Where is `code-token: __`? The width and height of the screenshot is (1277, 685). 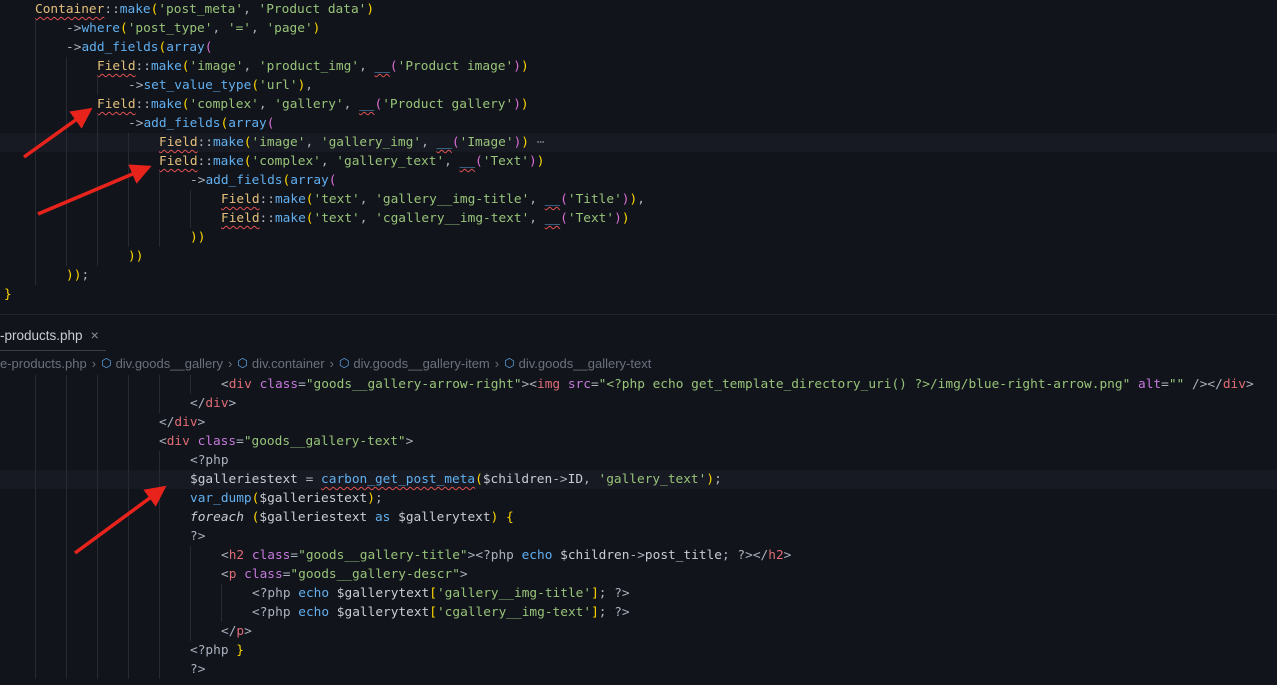 code-token: __ is located at coordinates (467, 161).